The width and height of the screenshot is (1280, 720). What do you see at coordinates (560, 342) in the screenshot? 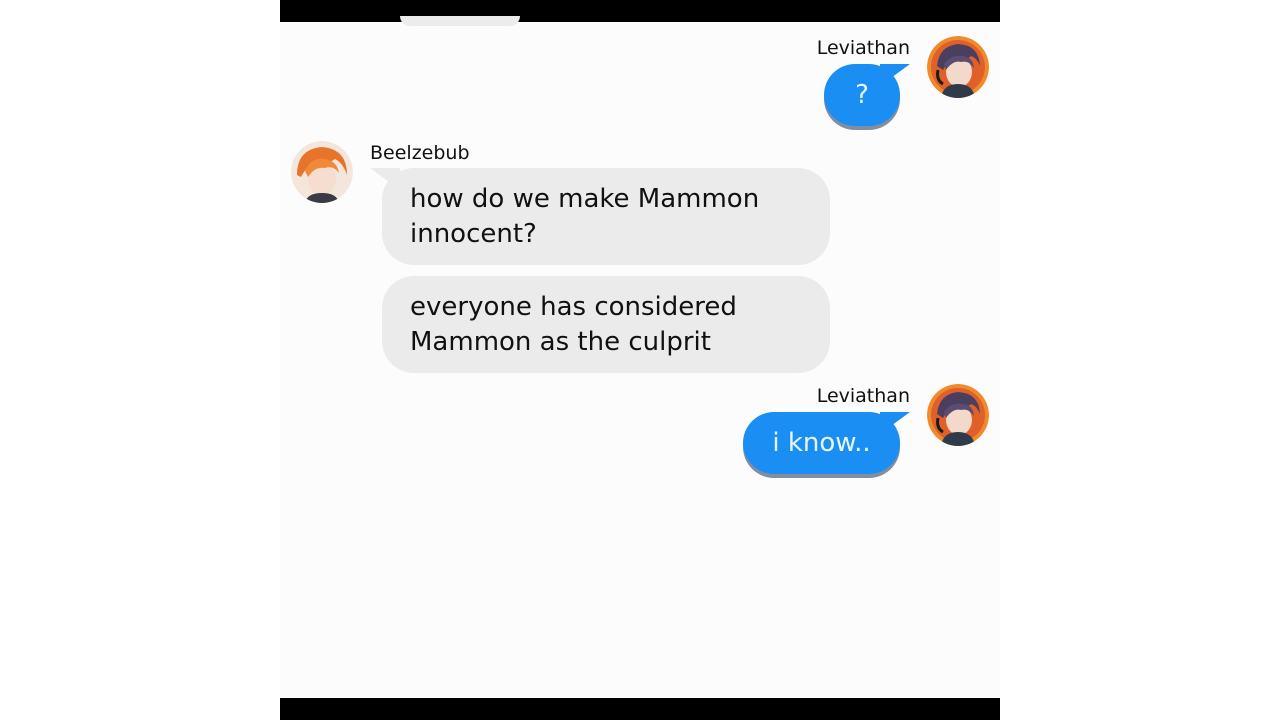
I see `message-text-line: Mammon as the culprit` at bounding box center [560, 342].